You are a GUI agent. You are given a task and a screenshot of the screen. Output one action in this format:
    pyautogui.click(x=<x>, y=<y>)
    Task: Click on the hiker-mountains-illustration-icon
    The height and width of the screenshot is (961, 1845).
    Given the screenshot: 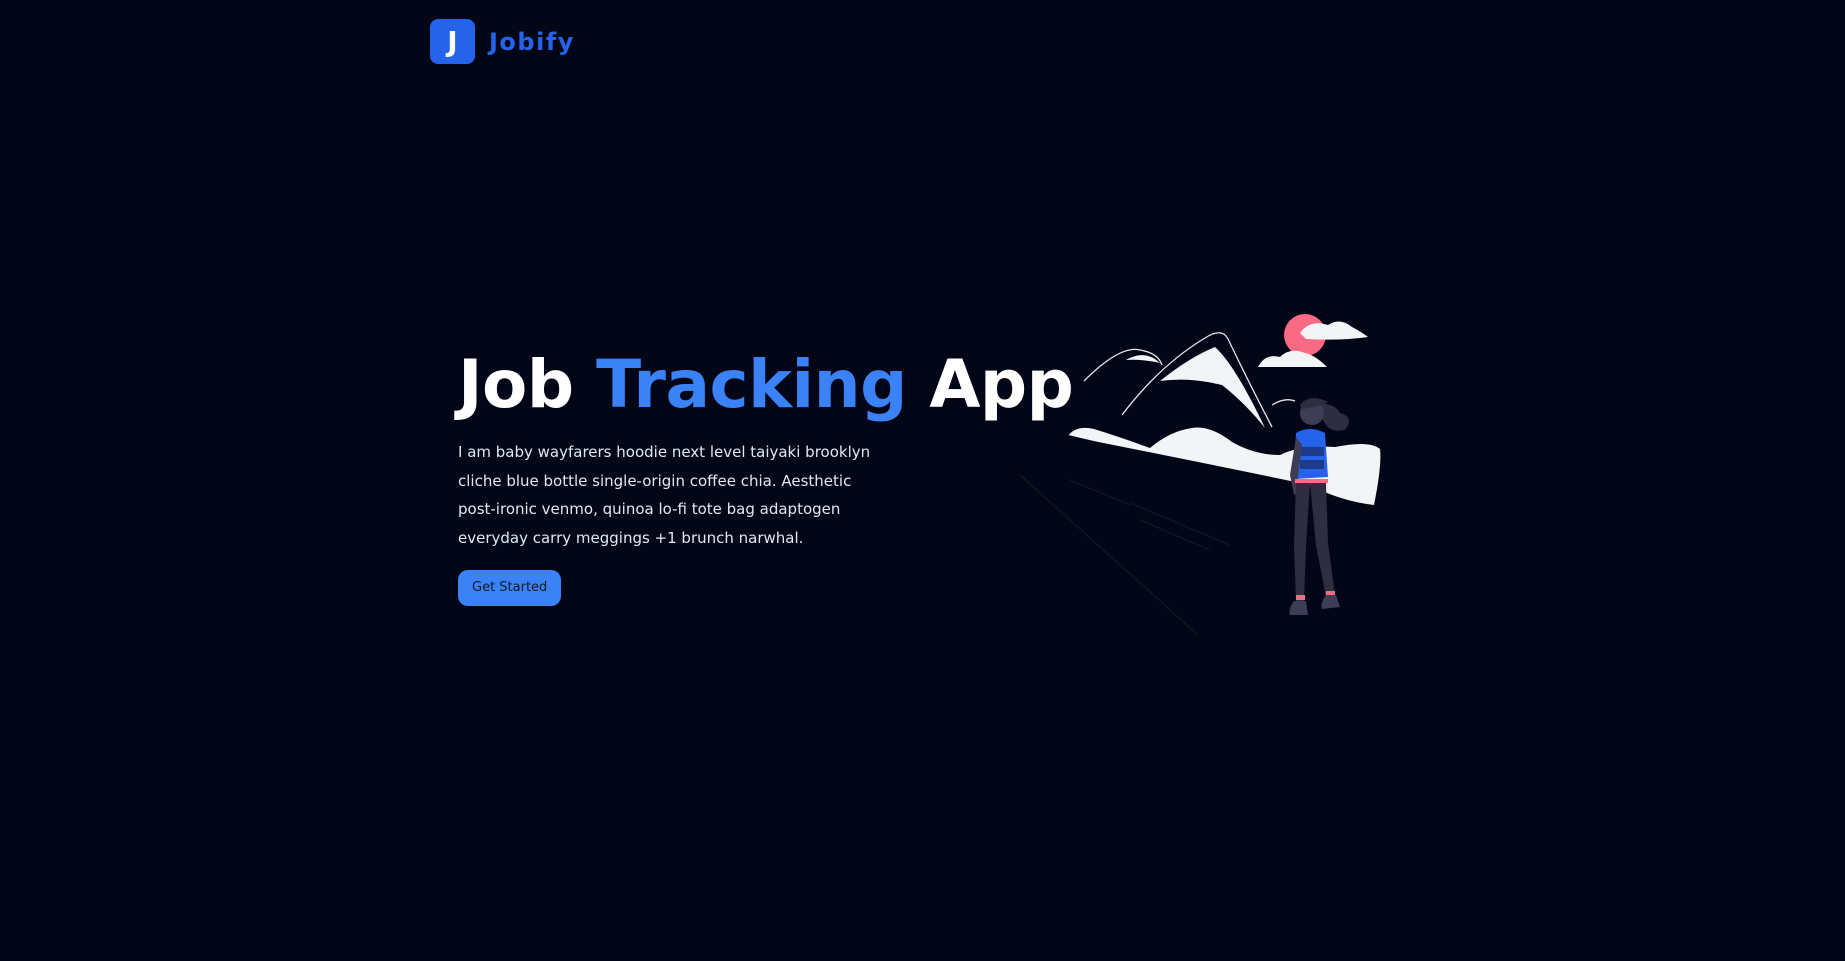 What is the action you would take?
    pyautogui.click(x=1200, y=475)
    